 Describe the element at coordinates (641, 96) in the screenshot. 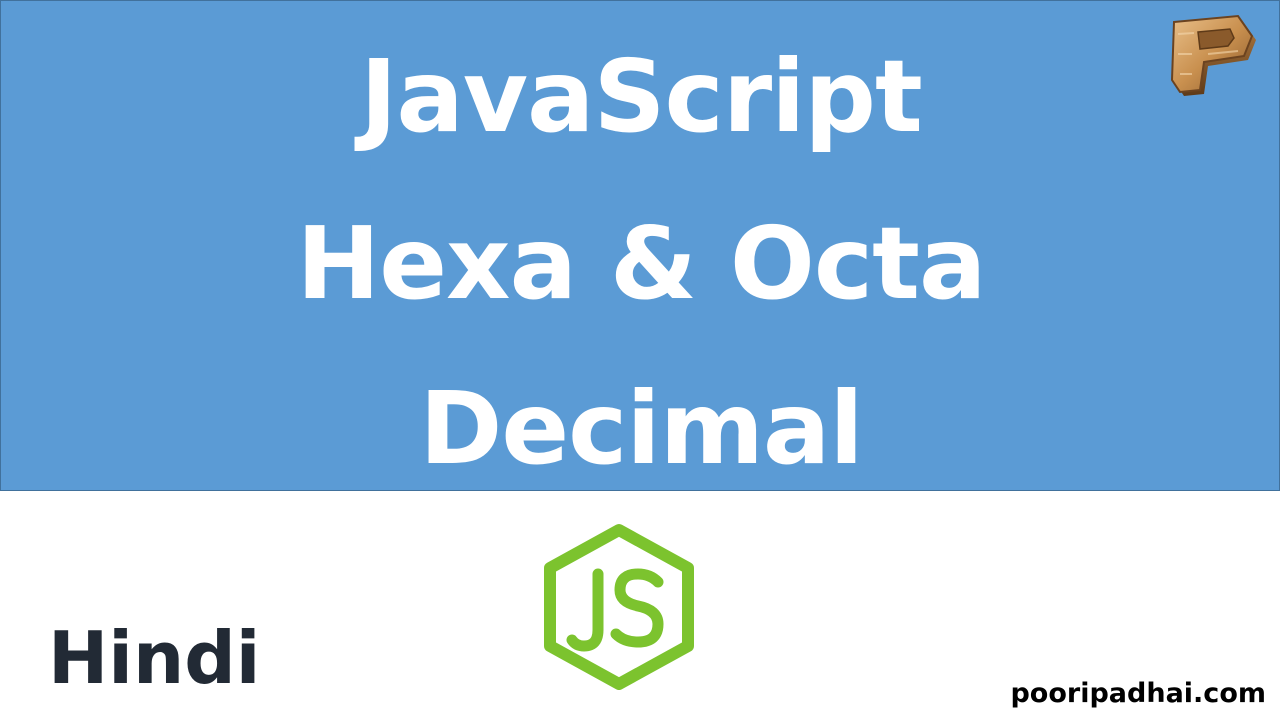

I see `title-line-1: JavaScript` at that location.